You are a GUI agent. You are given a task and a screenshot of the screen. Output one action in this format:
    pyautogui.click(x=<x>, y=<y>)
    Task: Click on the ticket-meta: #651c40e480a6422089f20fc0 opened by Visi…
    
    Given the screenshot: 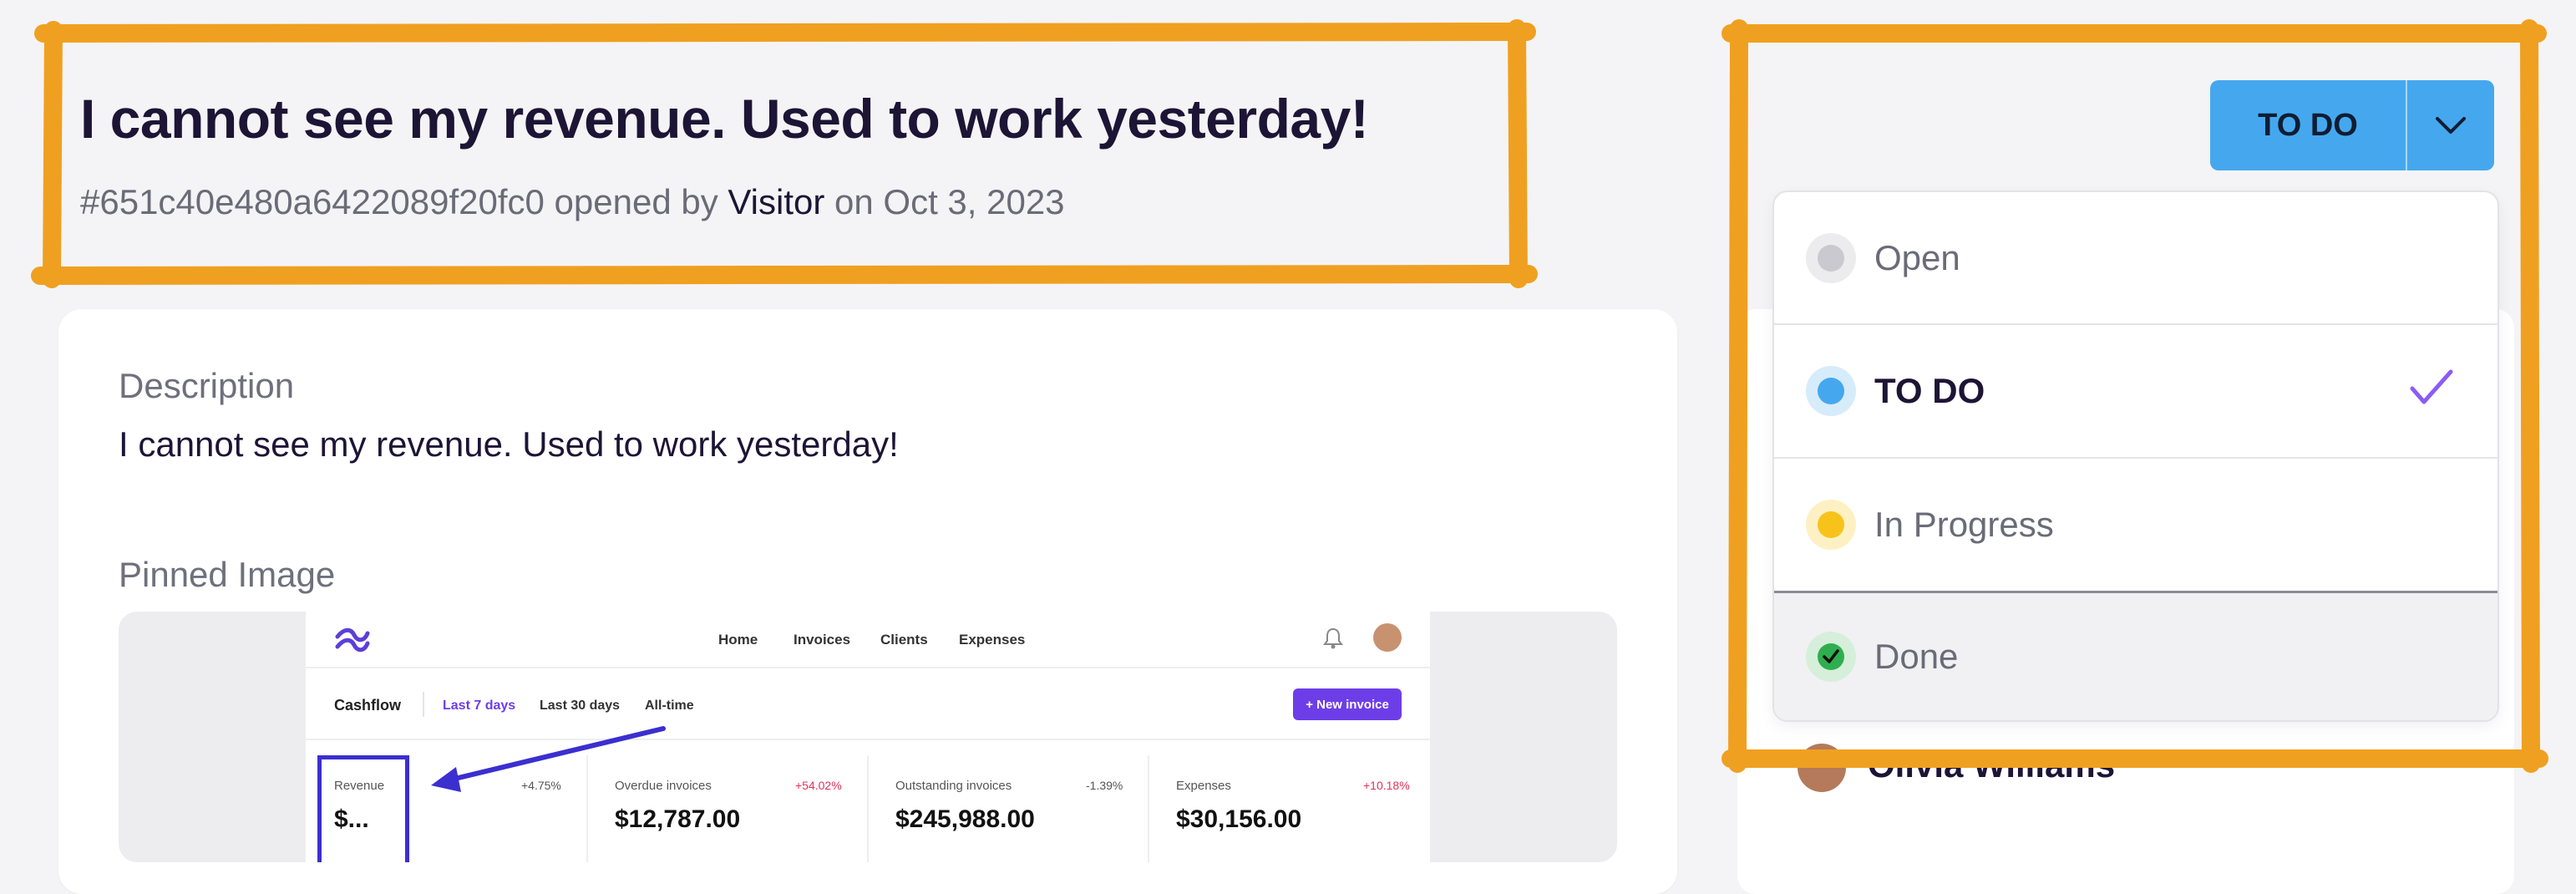 What is the action you would take?
    pyautogui.click(x=572, y=202)
    